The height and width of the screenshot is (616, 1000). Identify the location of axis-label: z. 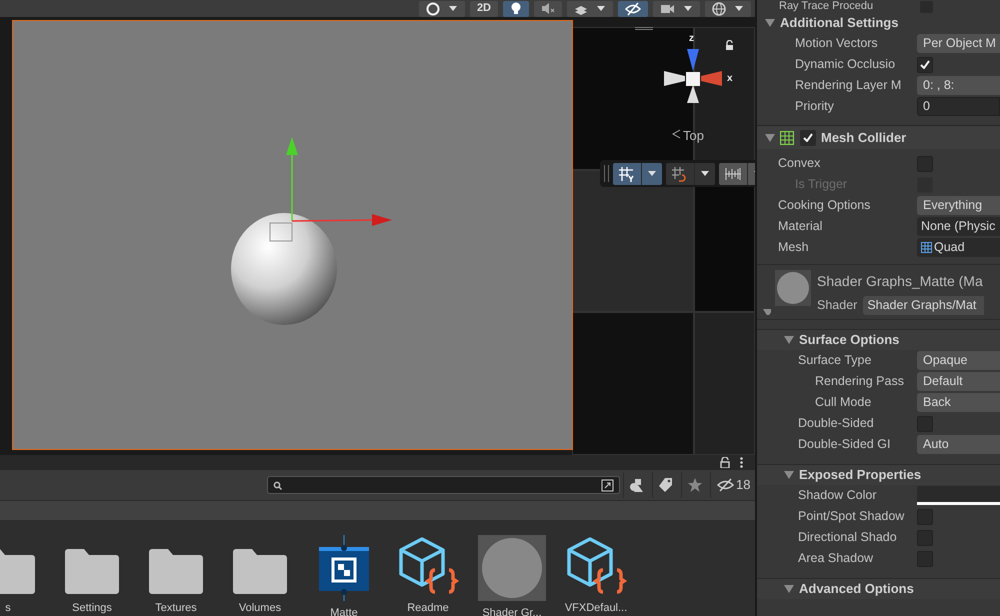
(691, 39).